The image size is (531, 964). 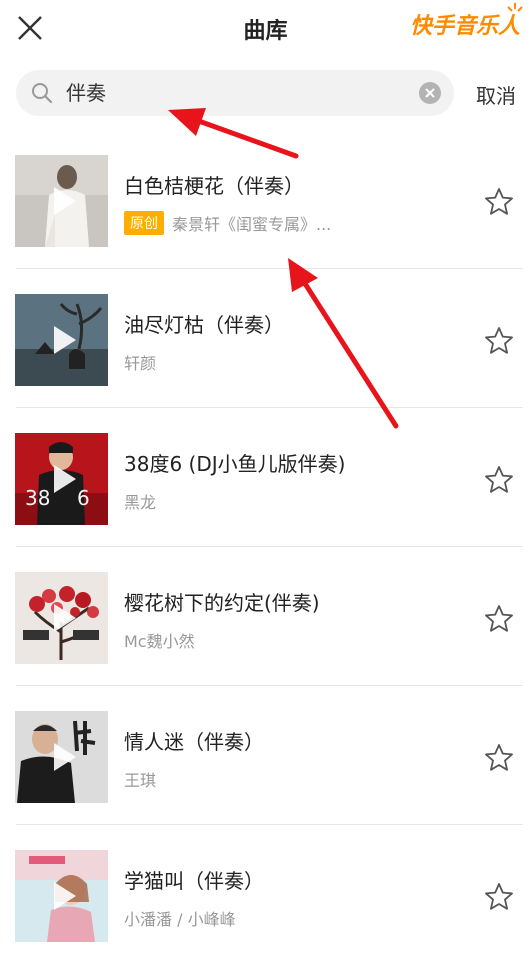 I want to click on brand-logo: 快手音乐人, so click(x=465, y=26).